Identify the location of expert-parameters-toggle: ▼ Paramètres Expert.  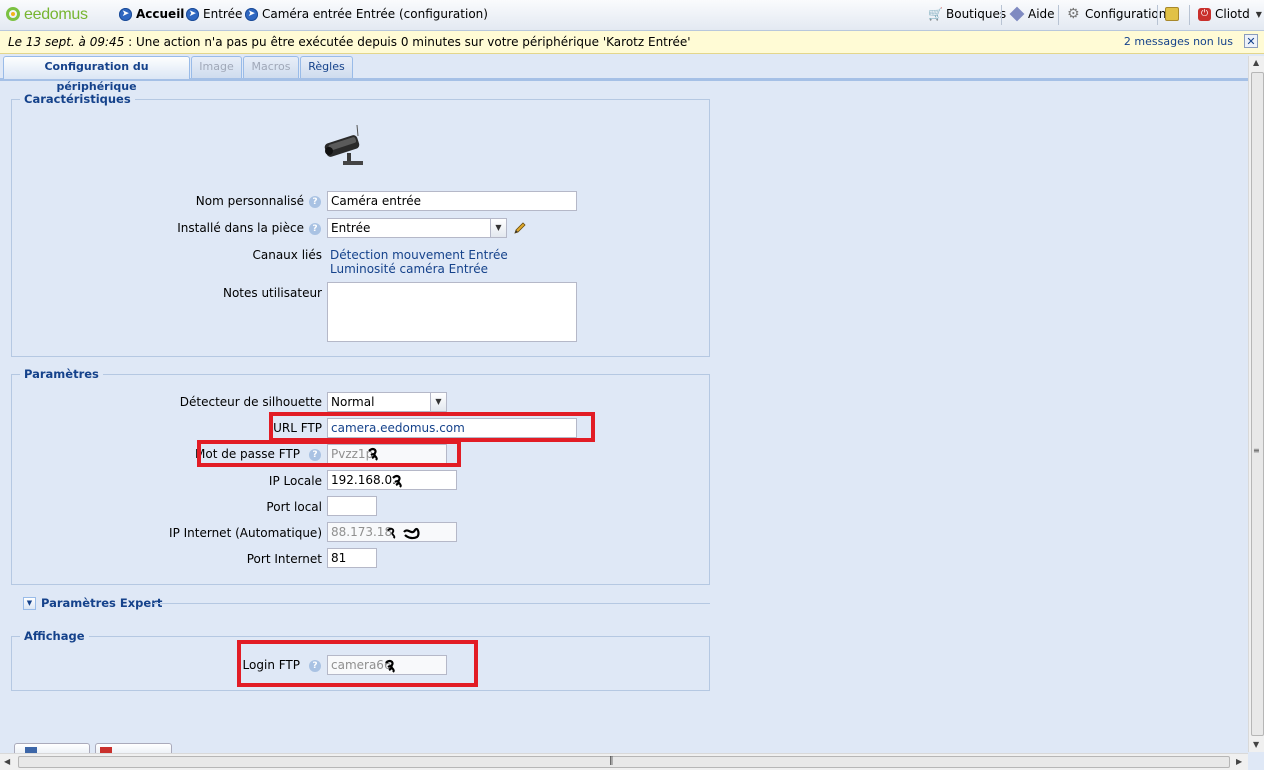
(360, 602).